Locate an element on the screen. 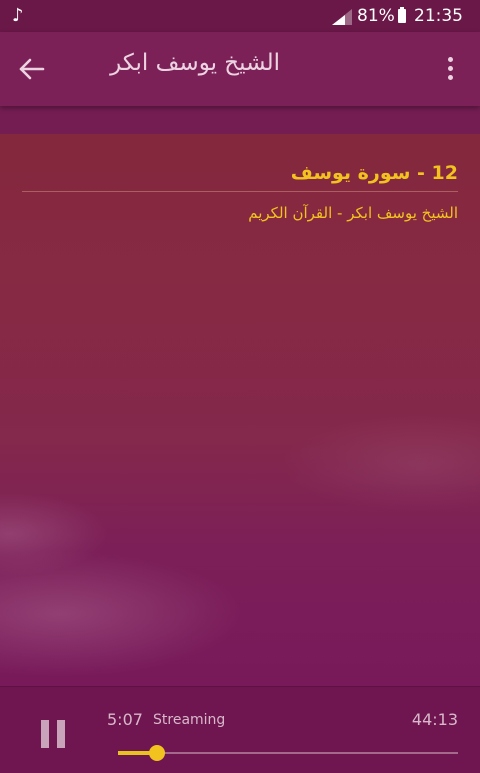 This screenshot has width=480, height=773. track-subtitle: الشيخ يوسف ابكر - القرآن الكريم is located at coordinates (353, 213).